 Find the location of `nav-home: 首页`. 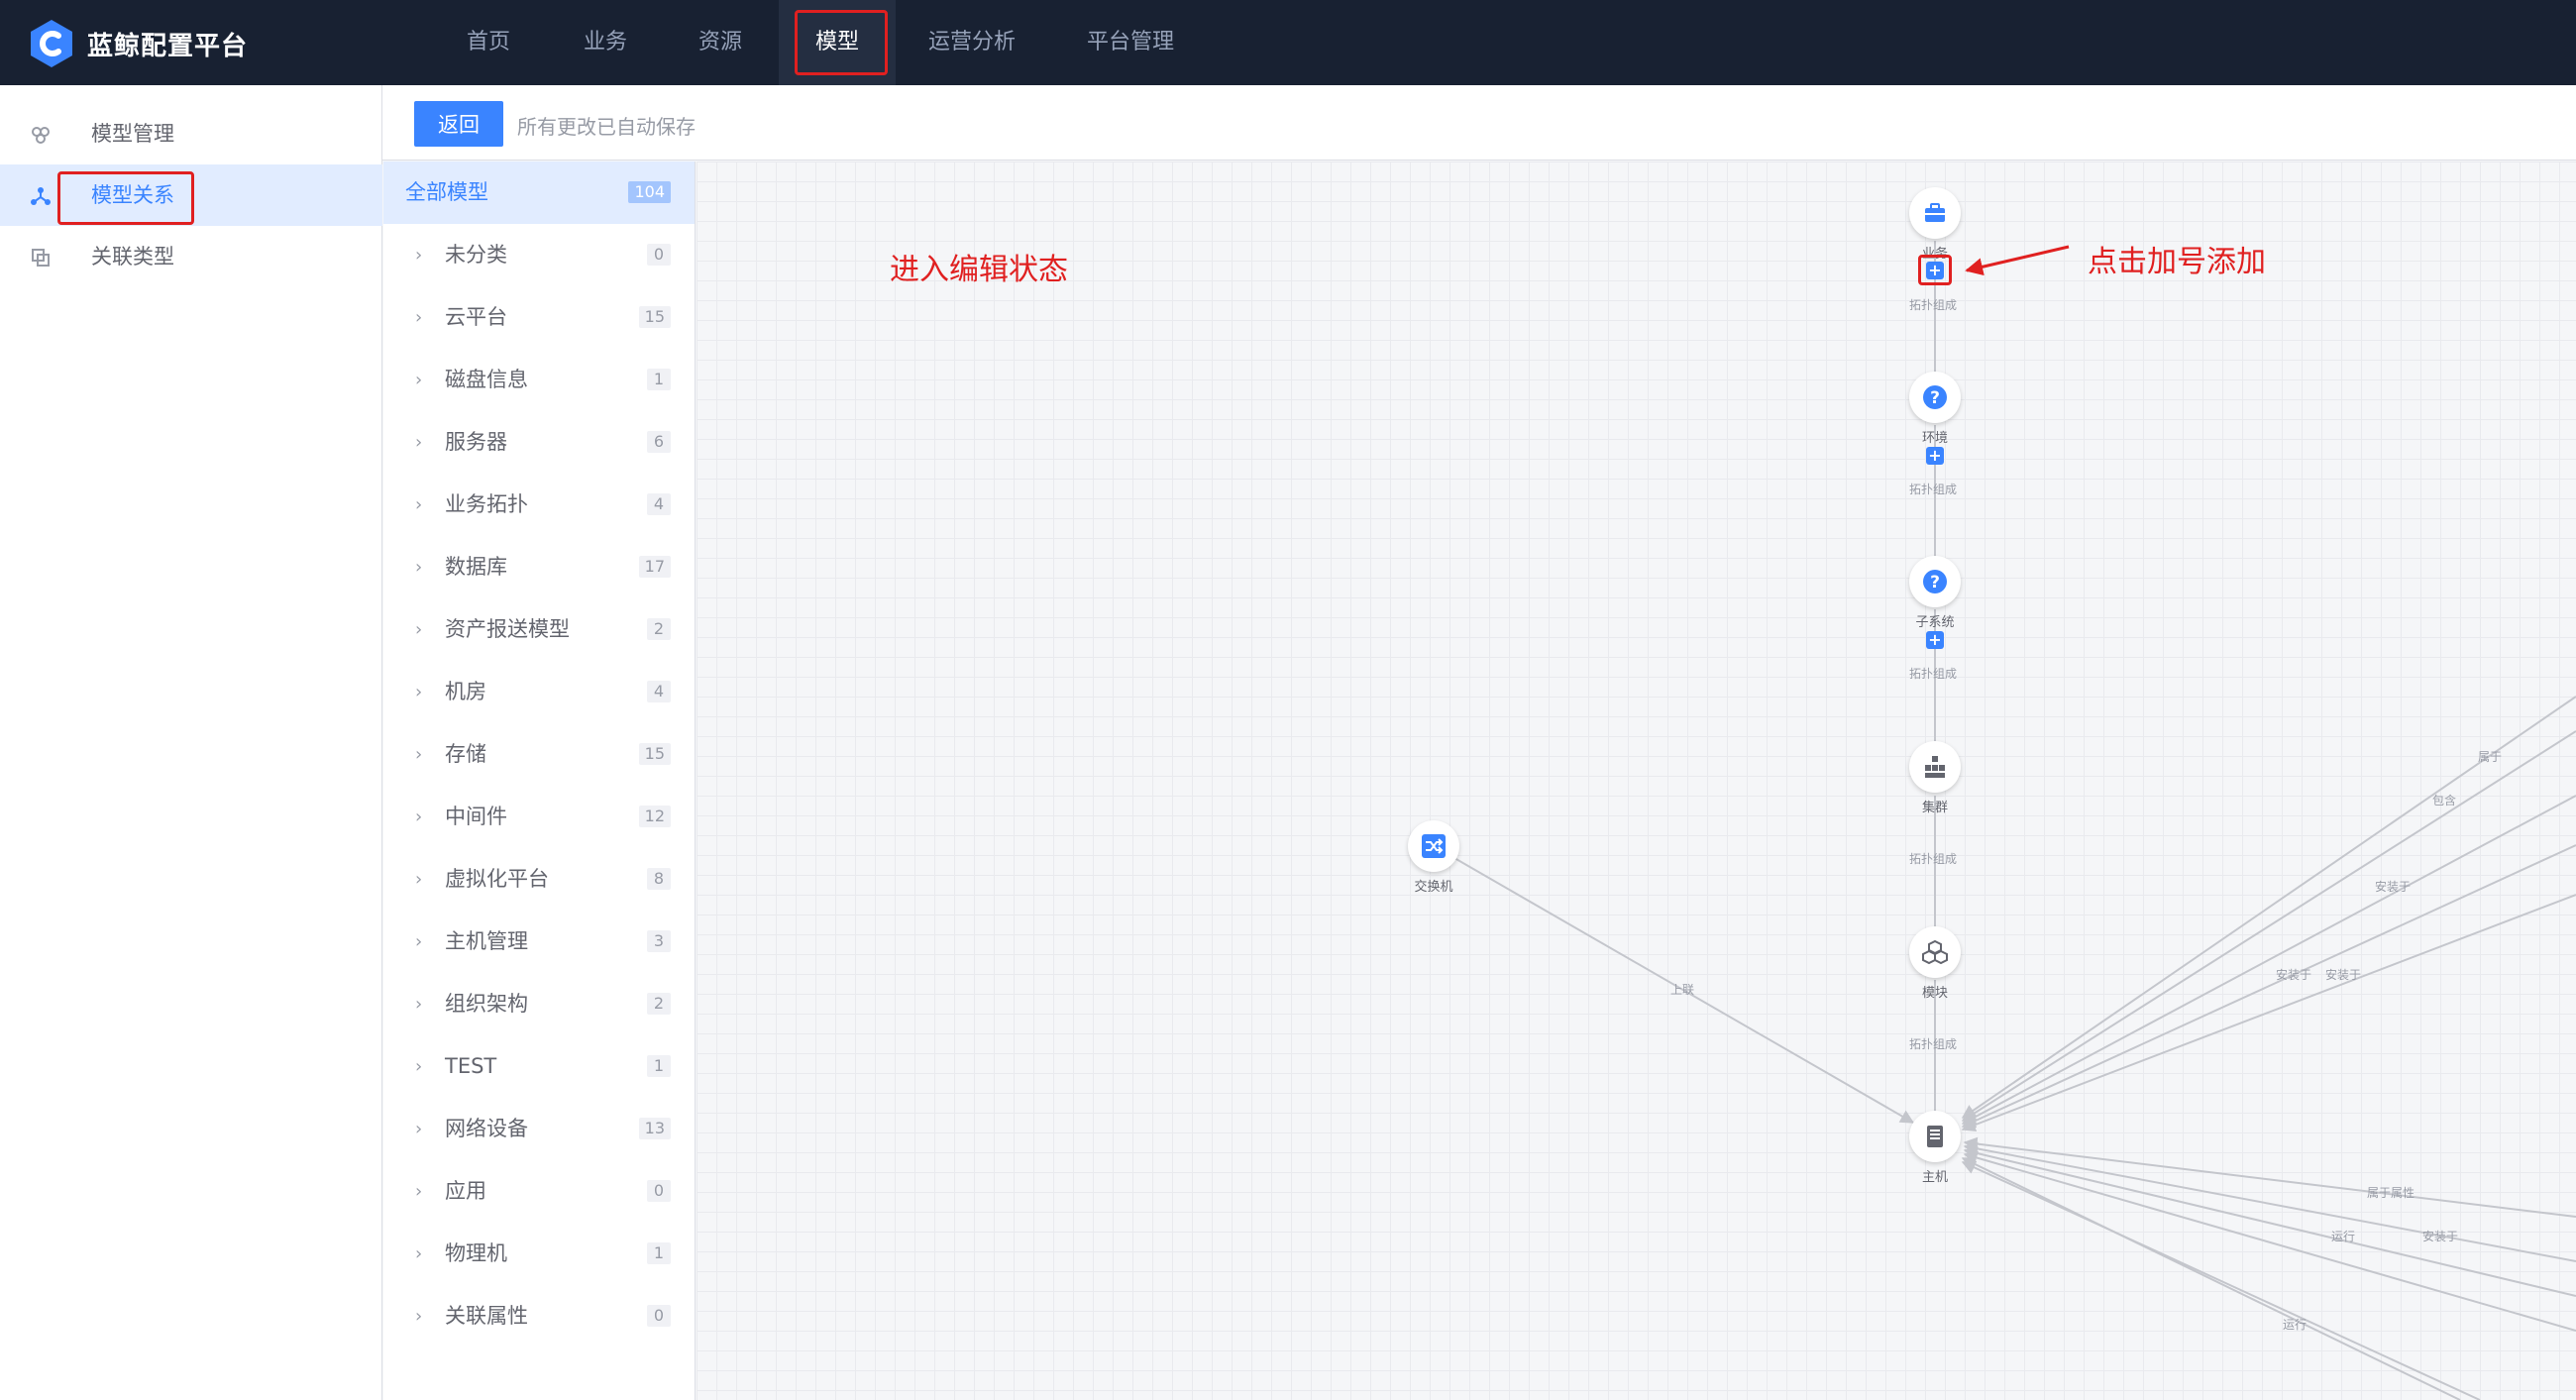

nav-home: 首页 is located at coordinates (489, 43).